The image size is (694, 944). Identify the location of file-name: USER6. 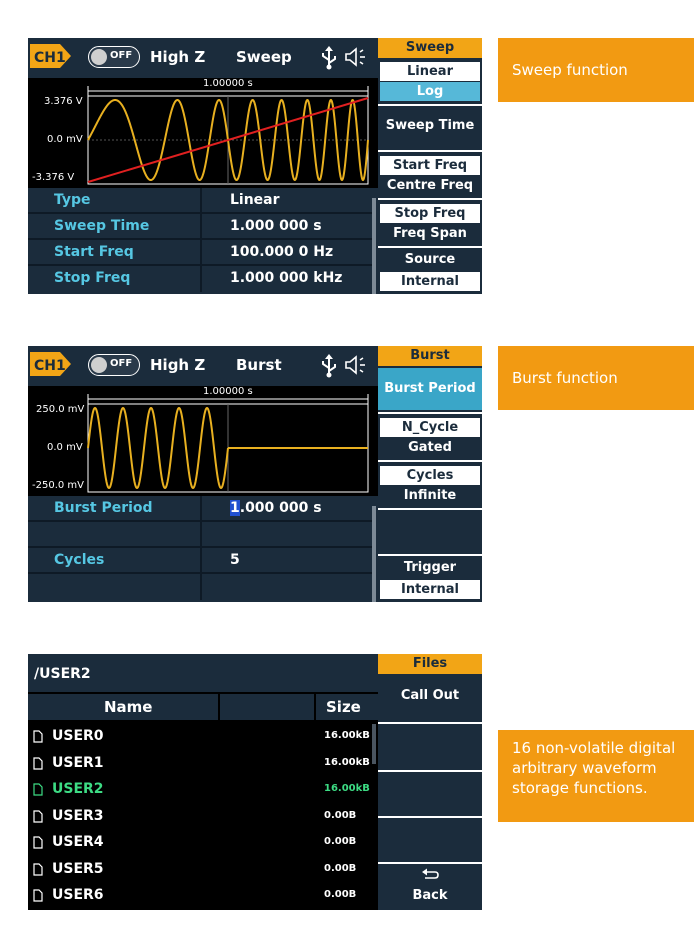
(78, 895).